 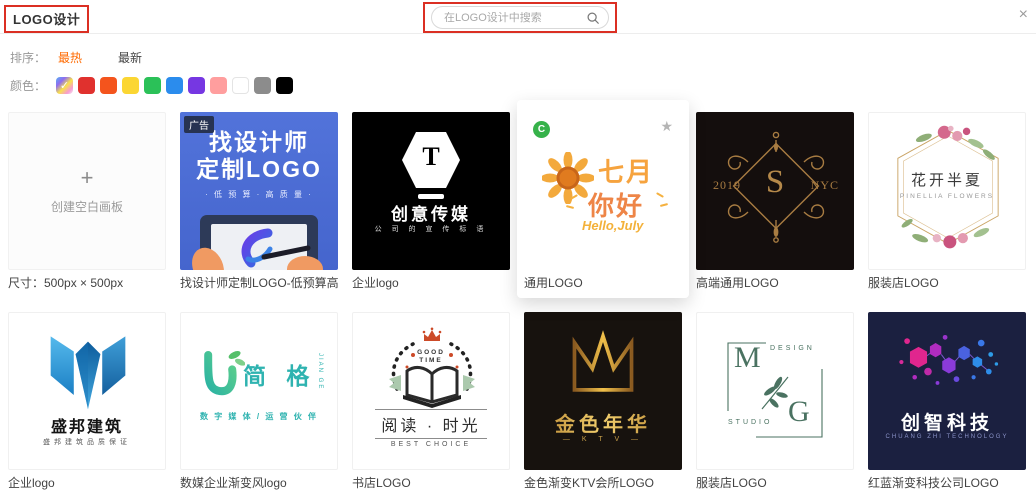 I want to click on template-thumbnail: GOOD TIME 阅读 · 时光 BEST CHOICE, so click(x=431, y=391).